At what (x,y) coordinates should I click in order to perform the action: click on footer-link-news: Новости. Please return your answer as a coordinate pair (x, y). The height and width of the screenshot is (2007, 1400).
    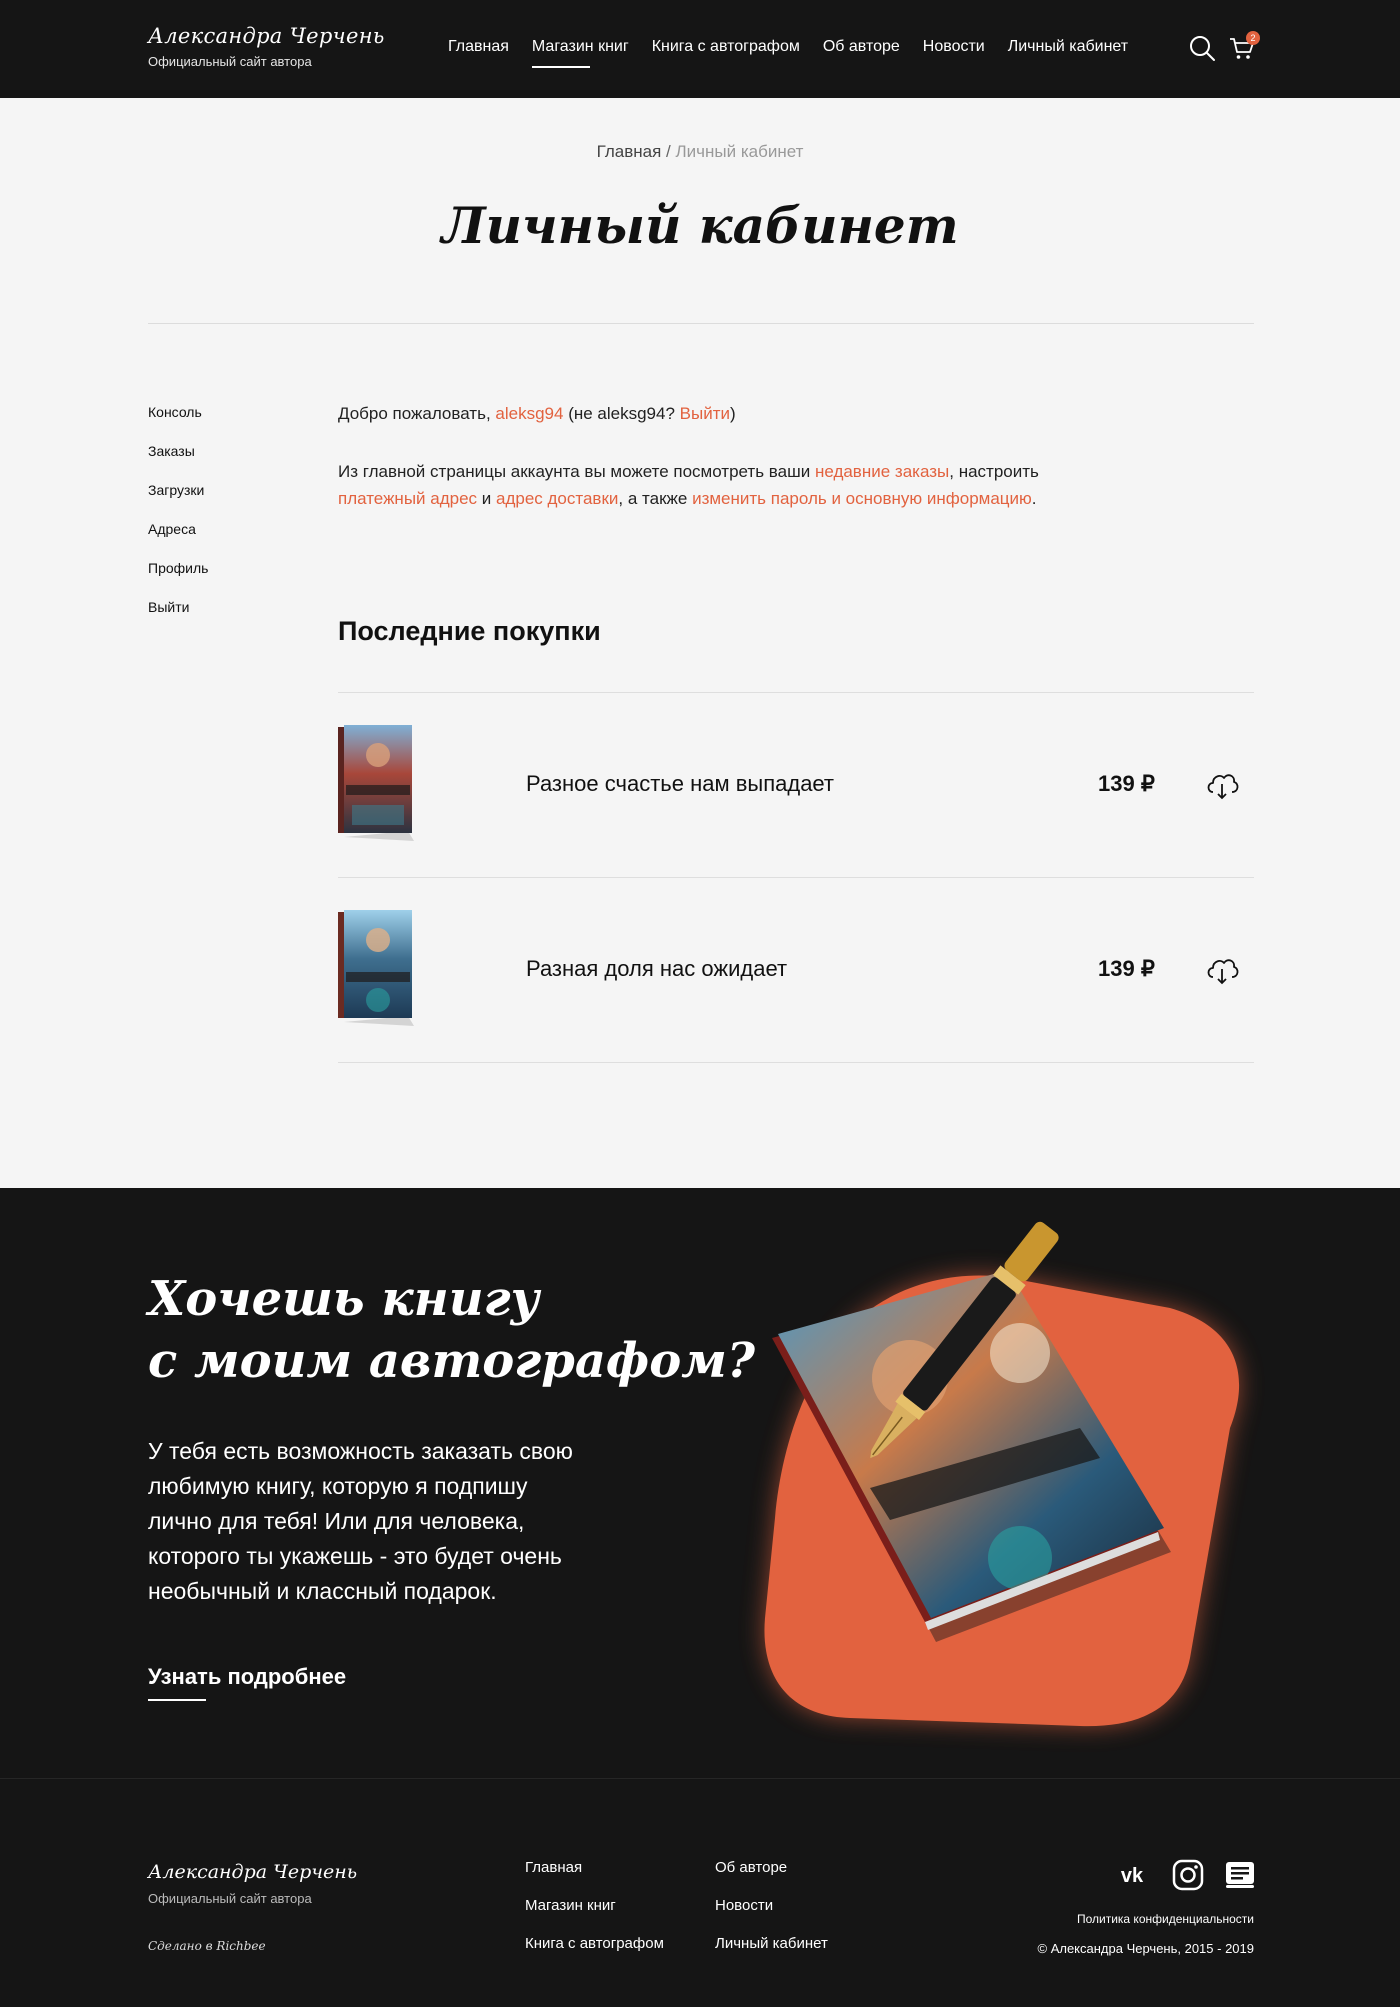
    Looking at the image, I should click on (771, 1916).